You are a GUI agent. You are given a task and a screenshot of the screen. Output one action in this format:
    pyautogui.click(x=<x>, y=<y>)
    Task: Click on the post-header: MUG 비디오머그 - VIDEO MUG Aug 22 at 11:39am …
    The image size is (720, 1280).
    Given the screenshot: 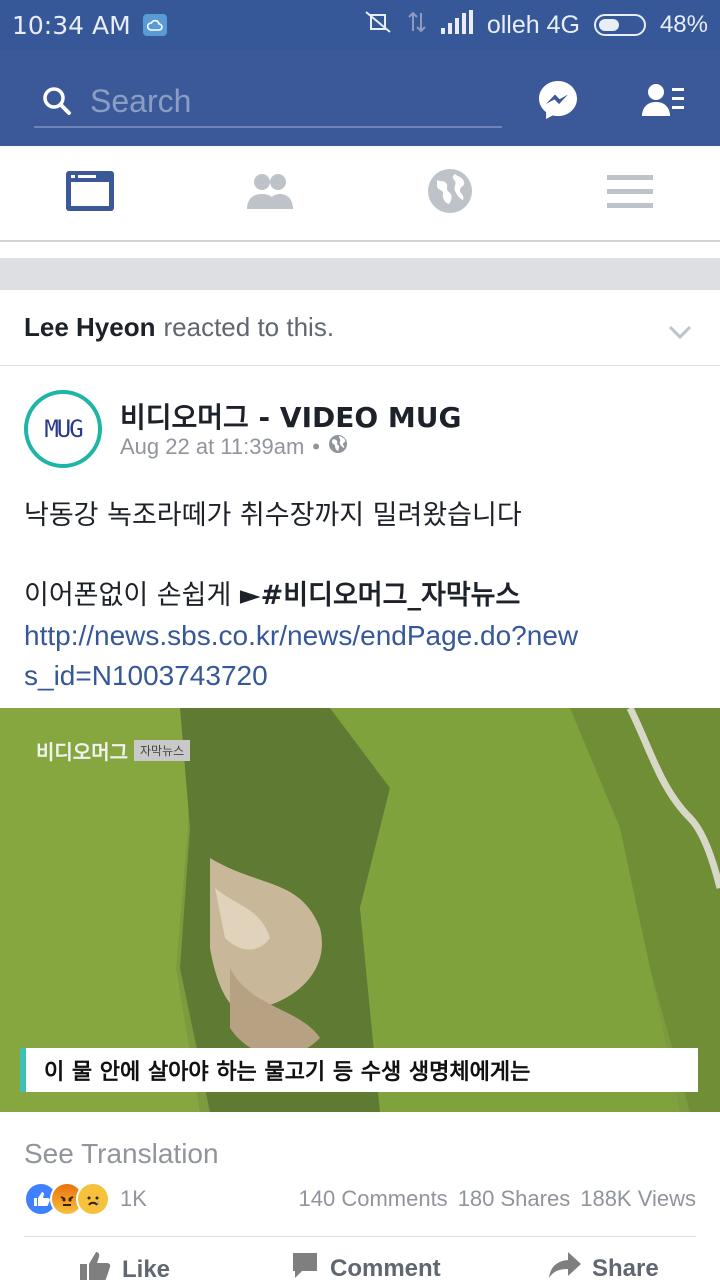 What is the action you would take?
    pyautogui.click(x=364, y=430)
    